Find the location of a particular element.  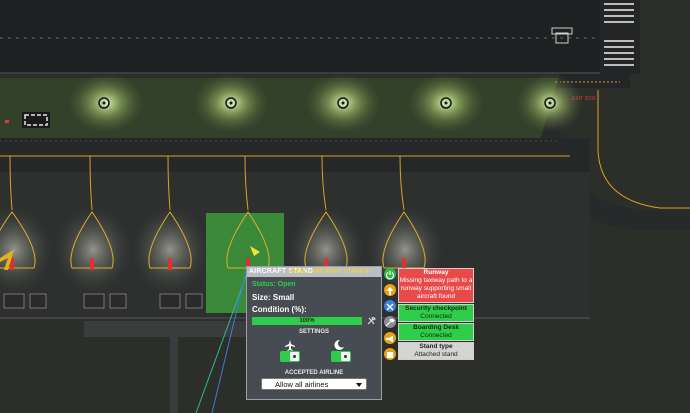

airline-select: Allow all airlines is located at coordinates (314, 384).